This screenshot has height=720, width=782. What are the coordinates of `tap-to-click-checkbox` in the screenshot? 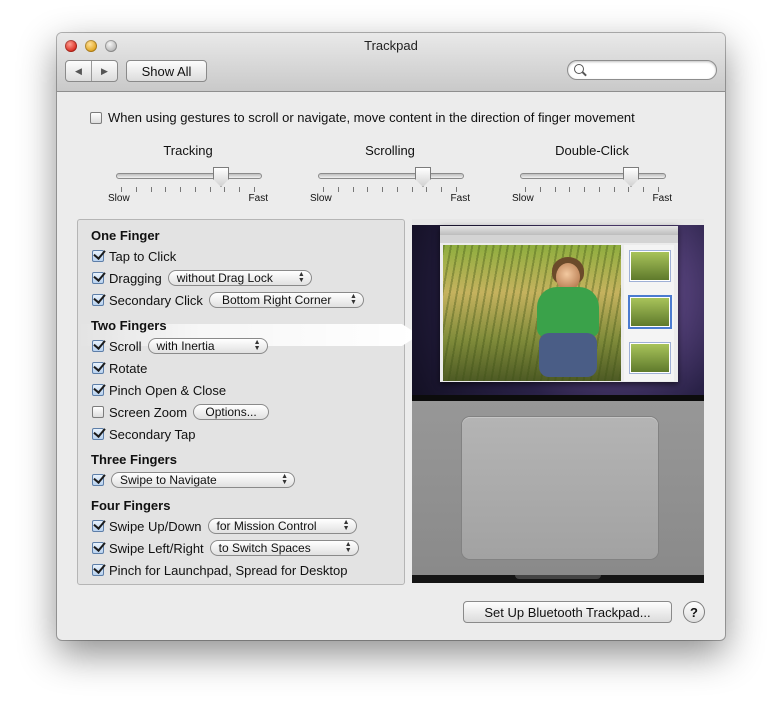 It's located at (98, 256).